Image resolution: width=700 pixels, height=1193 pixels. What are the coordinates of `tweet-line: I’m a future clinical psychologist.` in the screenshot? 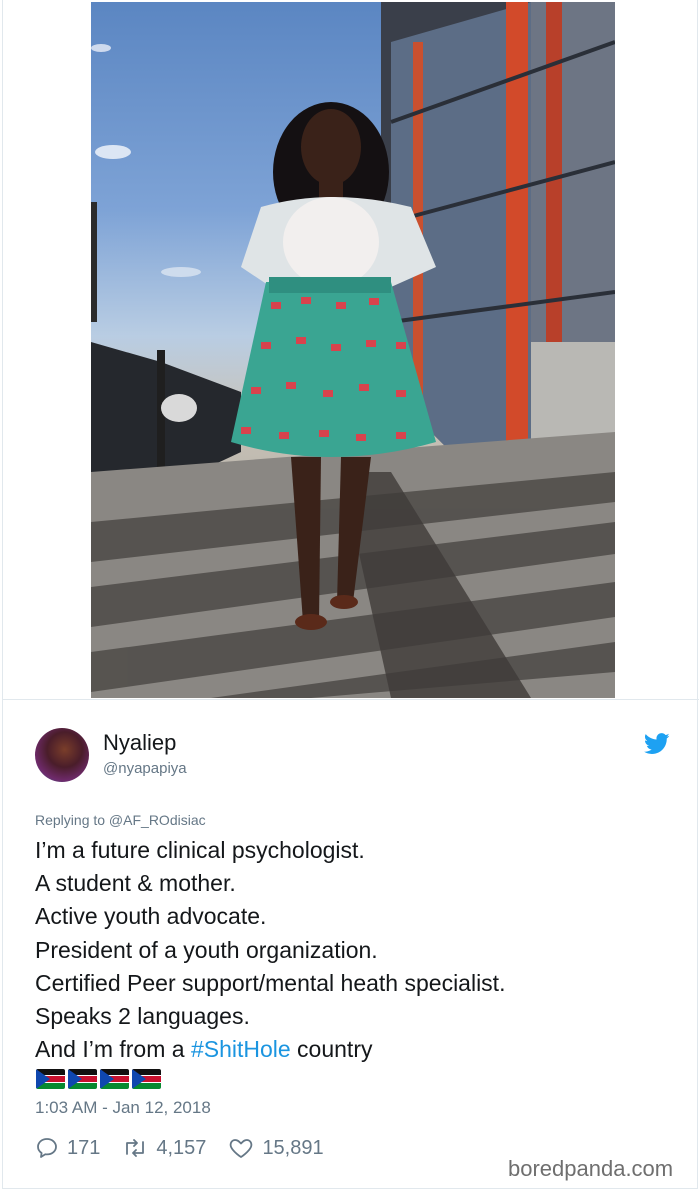 It's located at (200, 850).